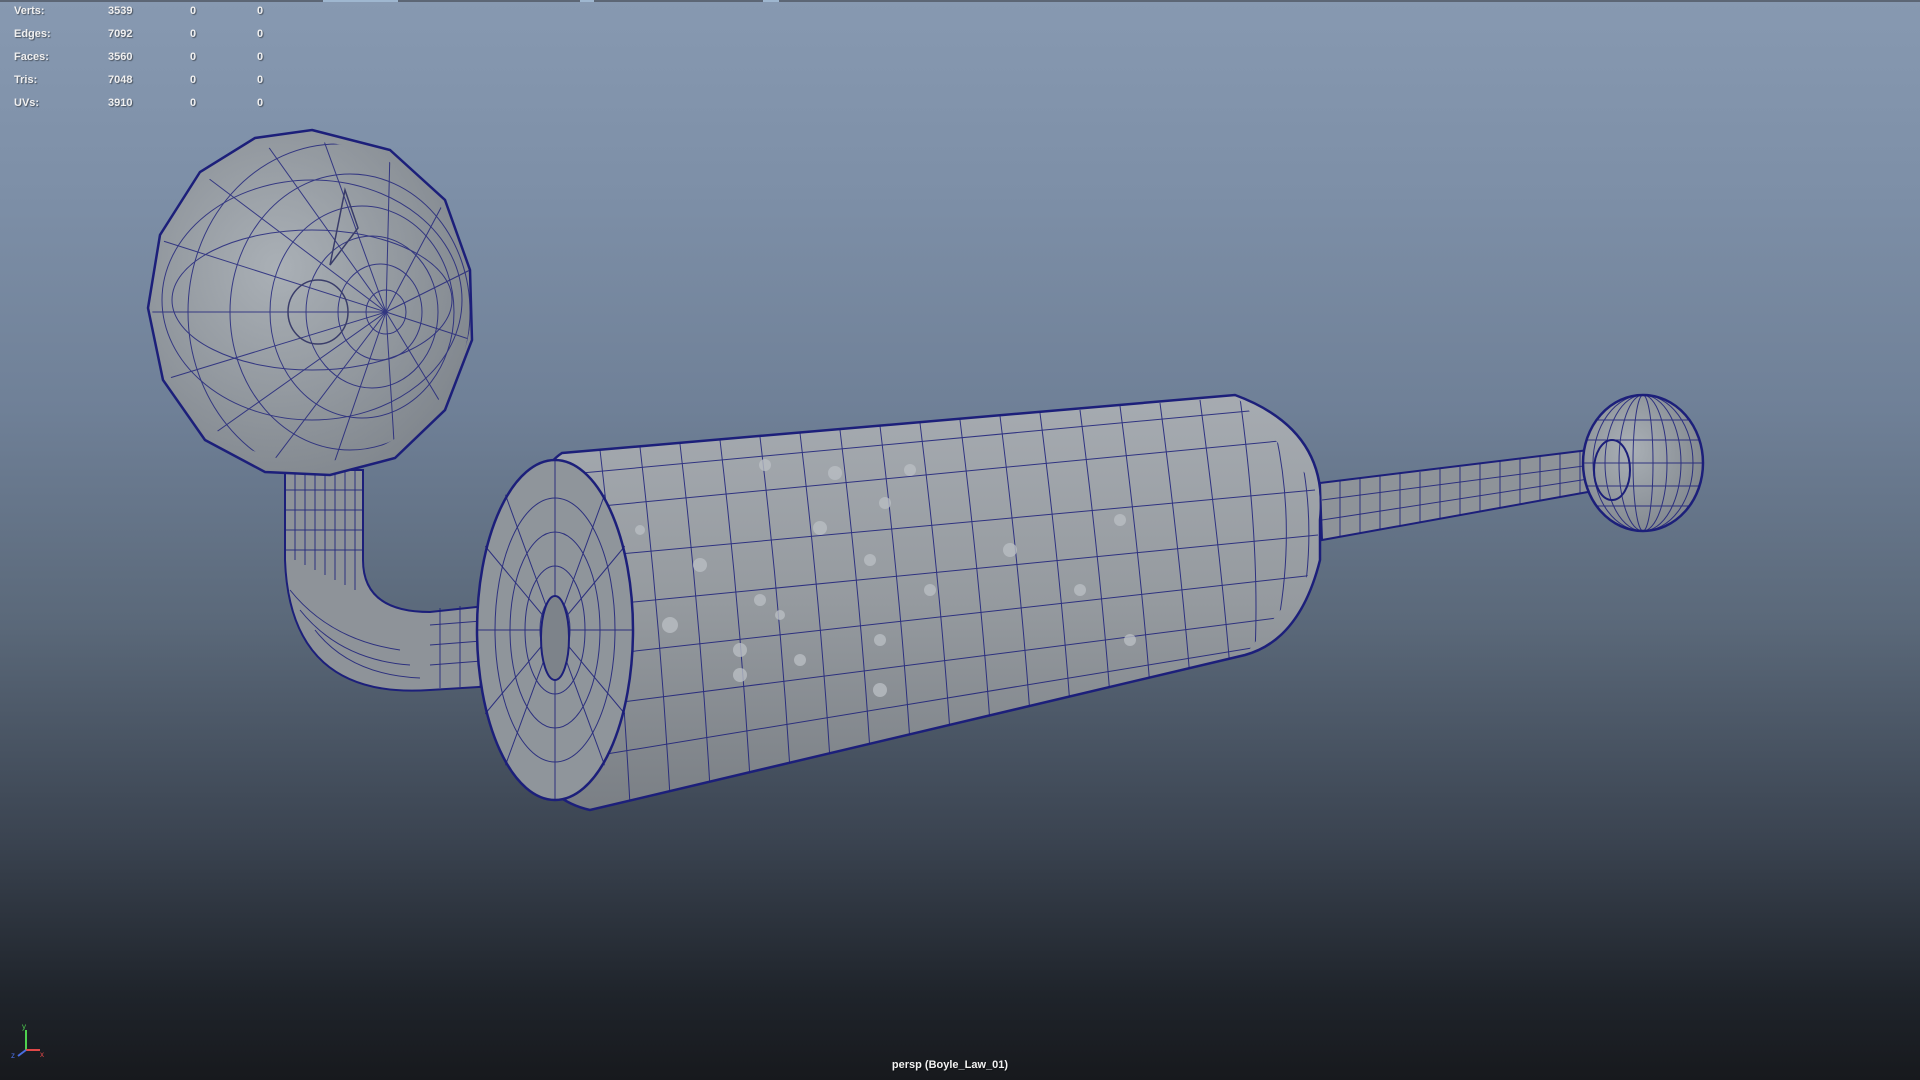 Image resolution: width=1920 pixels, height=1080 pixels. Describe the element at coordinates (950, 1065) in the screenshot. I see `camera-name-label: persp (Boyle_Law_01)` at that location.